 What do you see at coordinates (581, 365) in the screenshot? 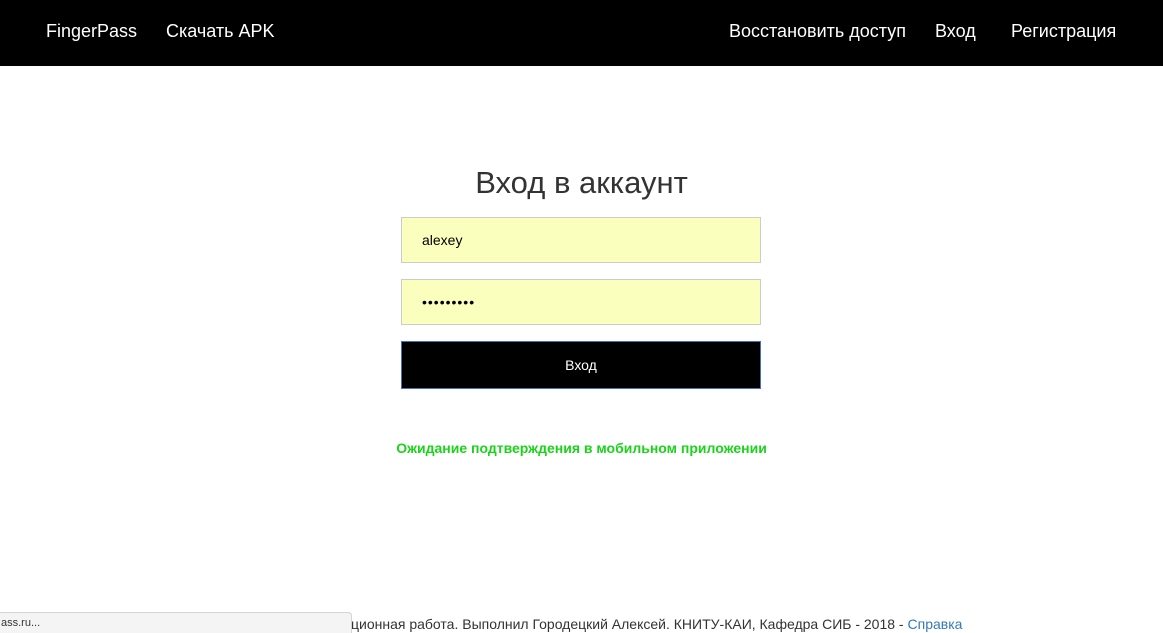
I see `login-submit-button: Вход` at bounding box center [581, 365].